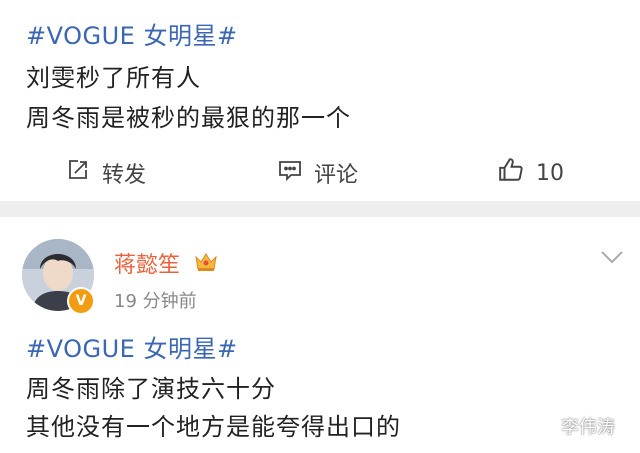 The height and width of the screenshot is (453, 640). I want to click on comment-label: 评论, so click(336, 175).